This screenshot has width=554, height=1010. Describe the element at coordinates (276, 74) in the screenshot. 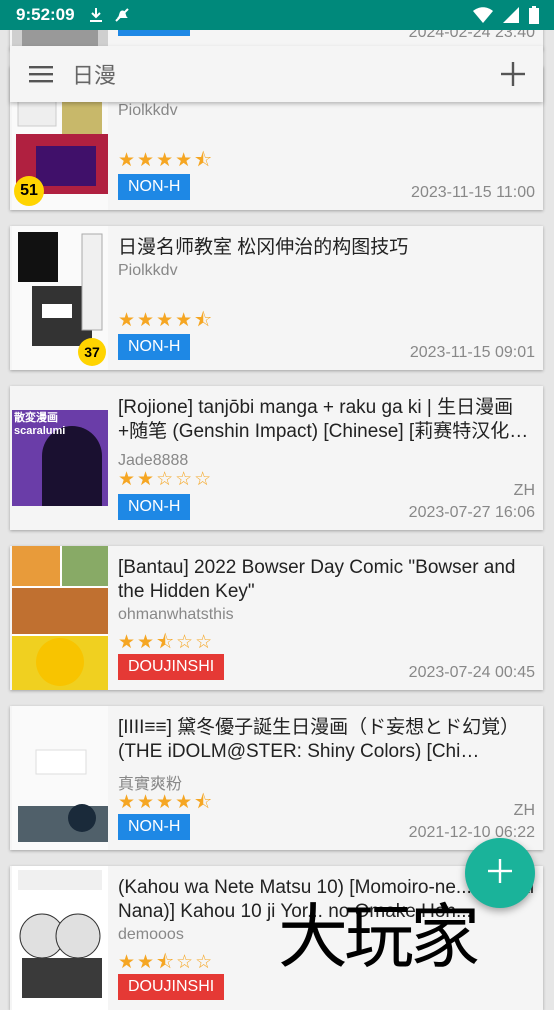

I see `search-bar: 日漫` at that location.